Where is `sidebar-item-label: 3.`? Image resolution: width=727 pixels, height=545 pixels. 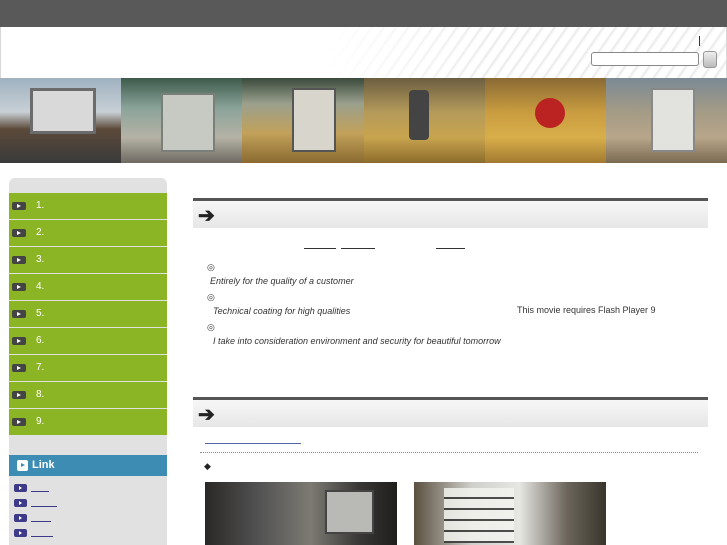
sidebar-item-label: 3. is located at coordinates (40, 259).